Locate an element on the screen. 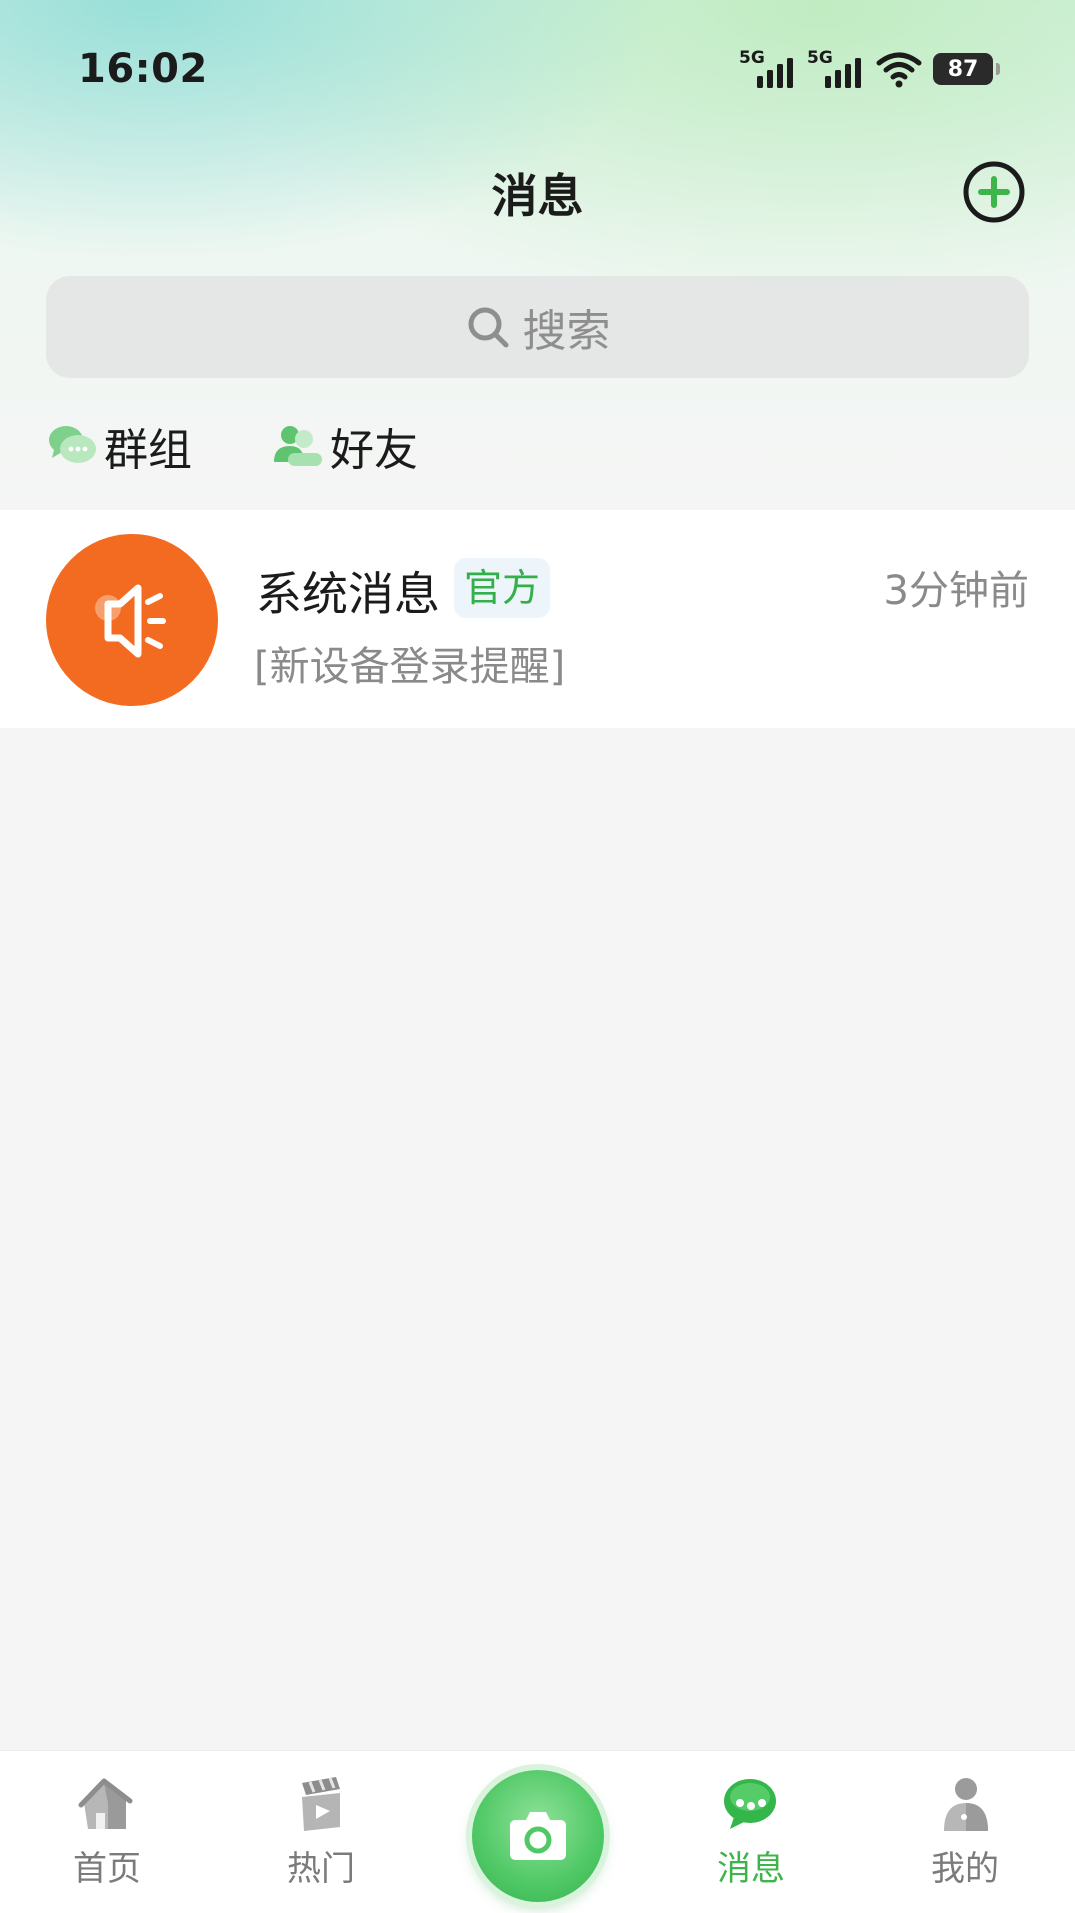  profile-icon is located at coordinates (966, 1804).